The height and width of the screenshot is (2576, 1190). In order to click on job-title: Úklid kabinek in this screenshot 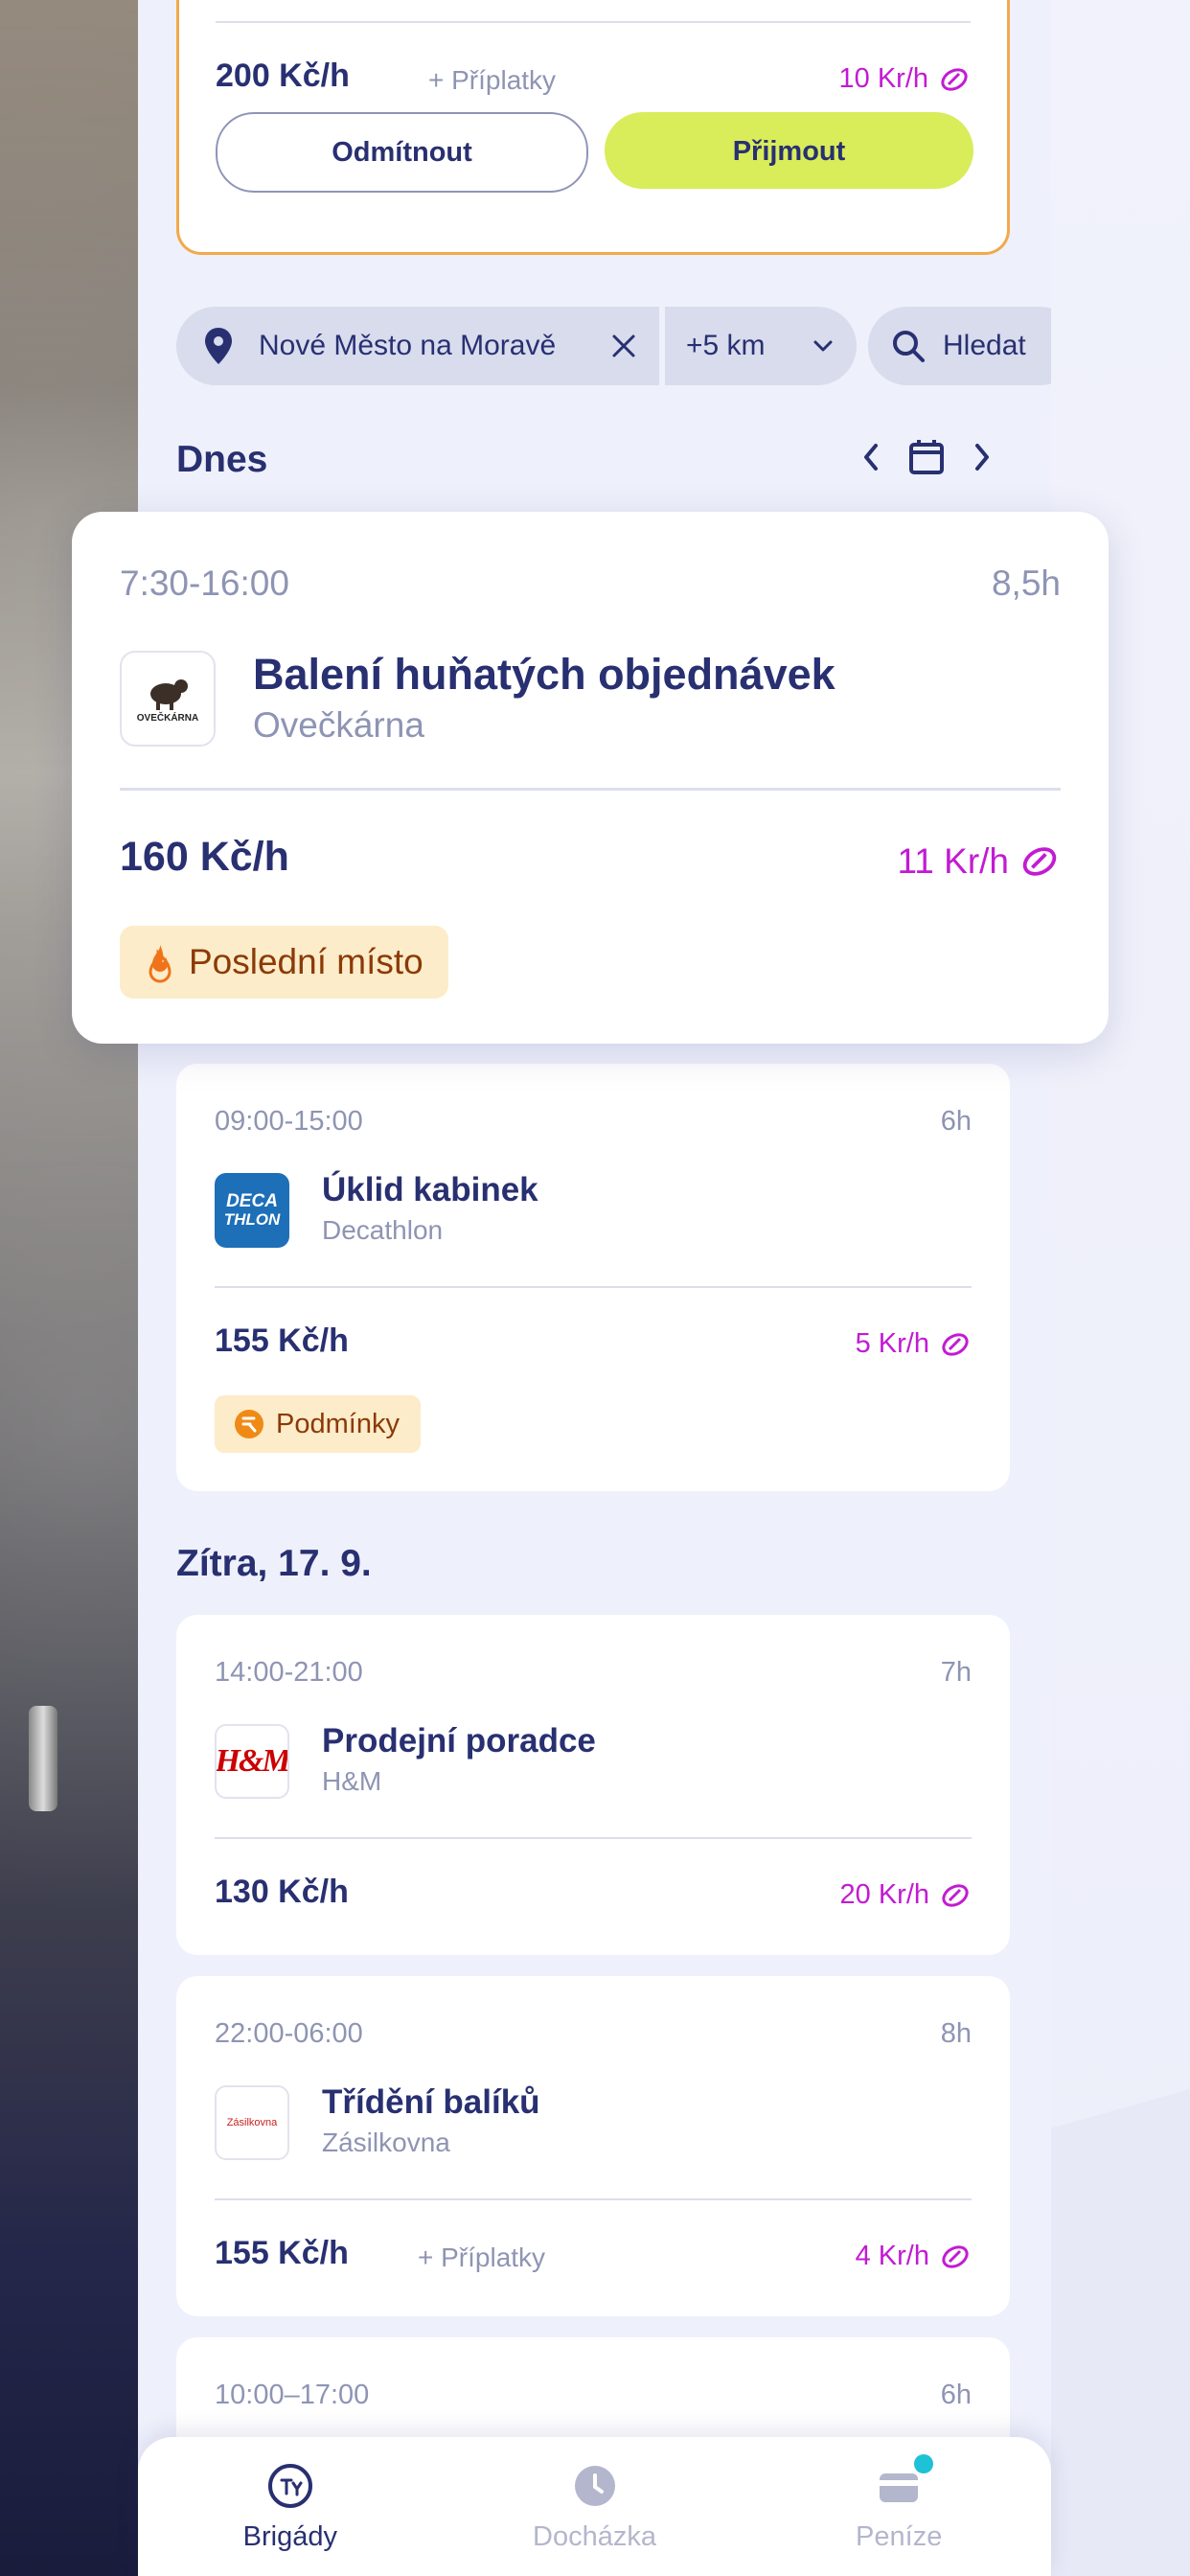, I will do `click(430, 1189)`.